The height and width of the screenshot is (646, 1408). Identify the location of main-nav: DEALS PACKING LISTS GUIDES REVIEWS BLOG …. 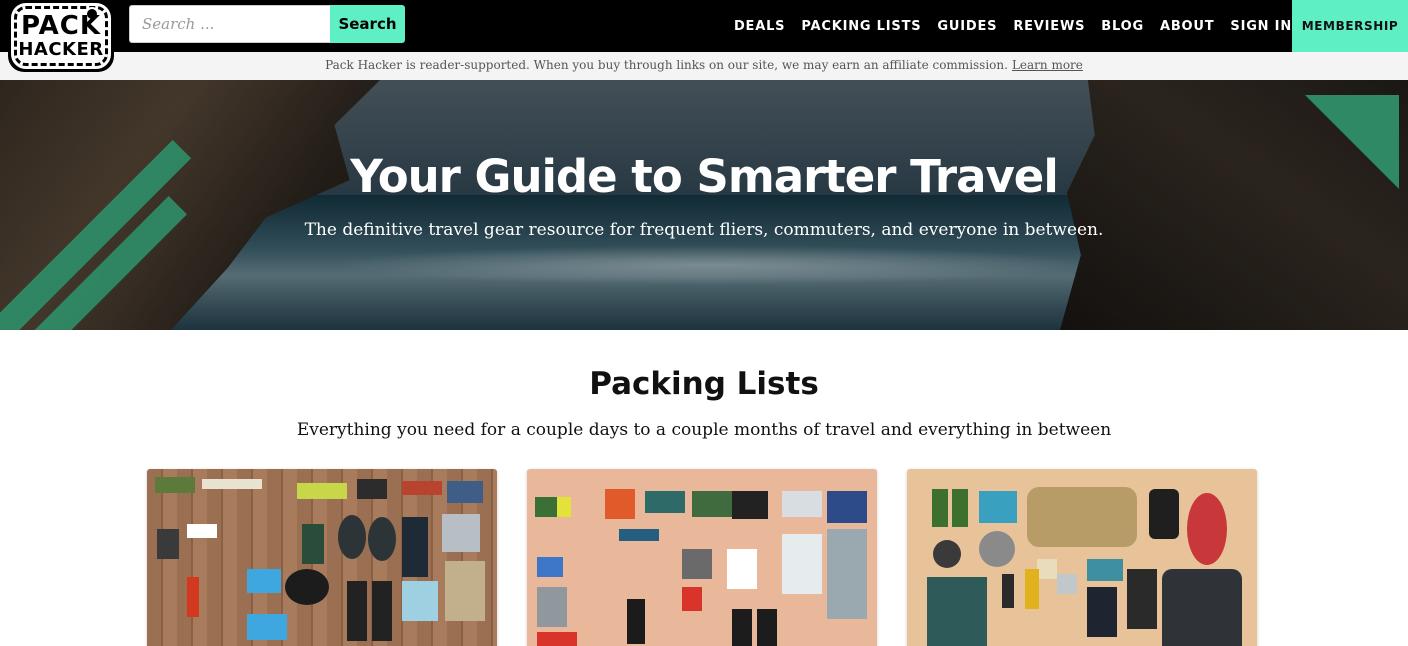
(1005, 26).